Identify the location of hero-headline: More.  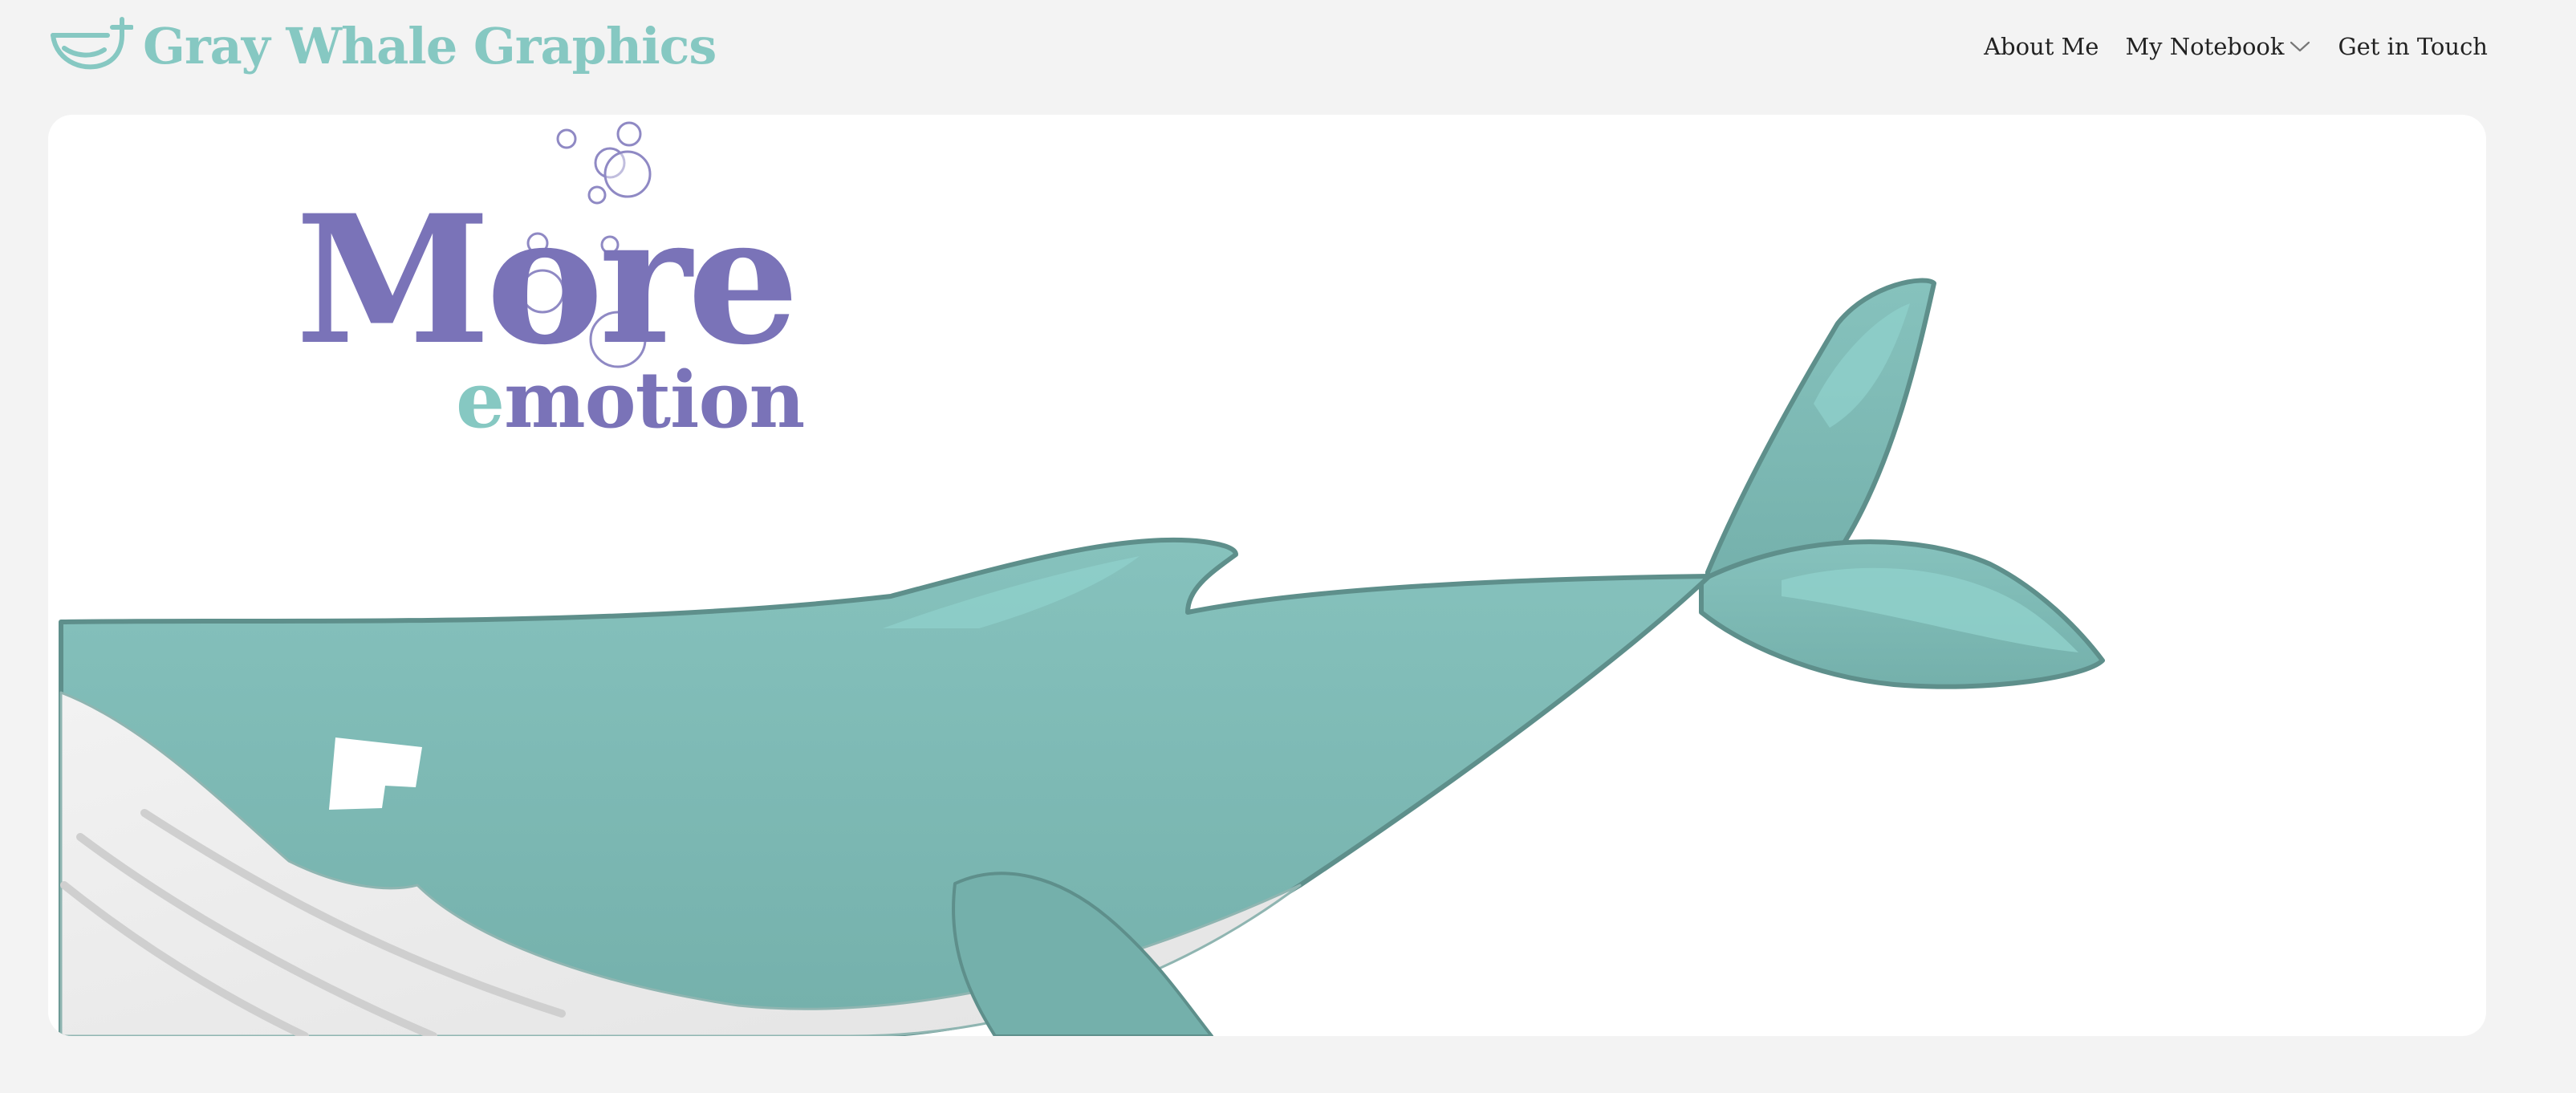
(547, 280).